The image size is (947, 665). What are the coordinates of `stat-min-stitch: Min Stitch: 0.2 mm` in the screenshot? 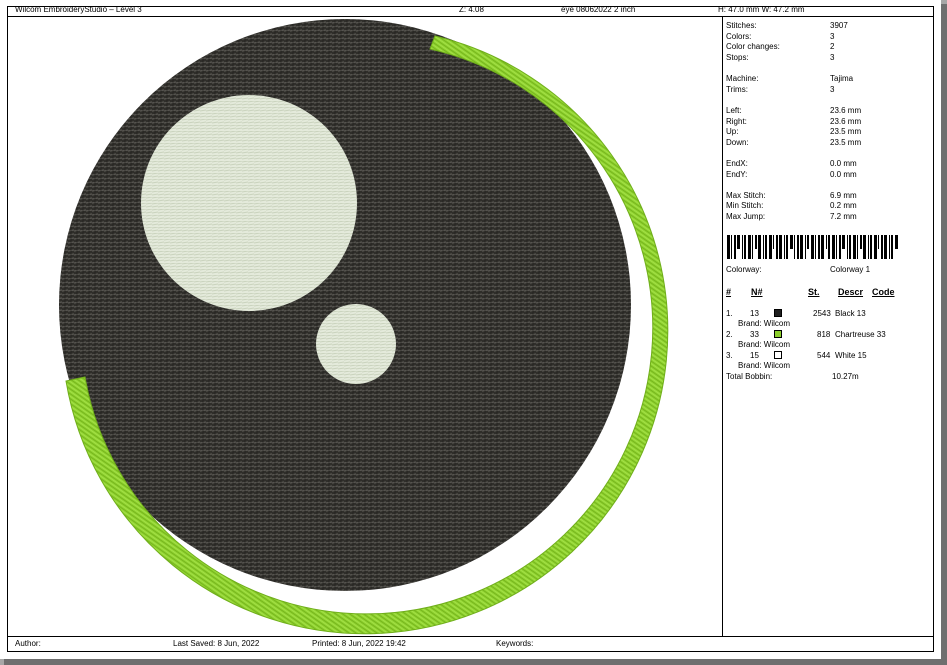 It's located at (791, 205).